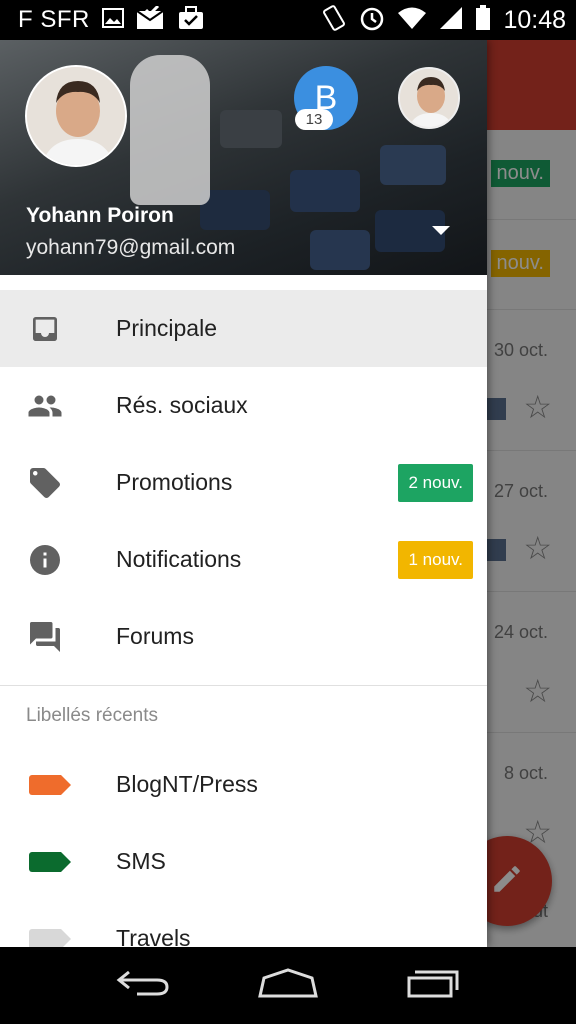 This screenshot has height=1024, width=576. Describe the element at coordinates (182, 405) in the screenshot. I see `menu-item-label: Rés. sociaux` at that location.